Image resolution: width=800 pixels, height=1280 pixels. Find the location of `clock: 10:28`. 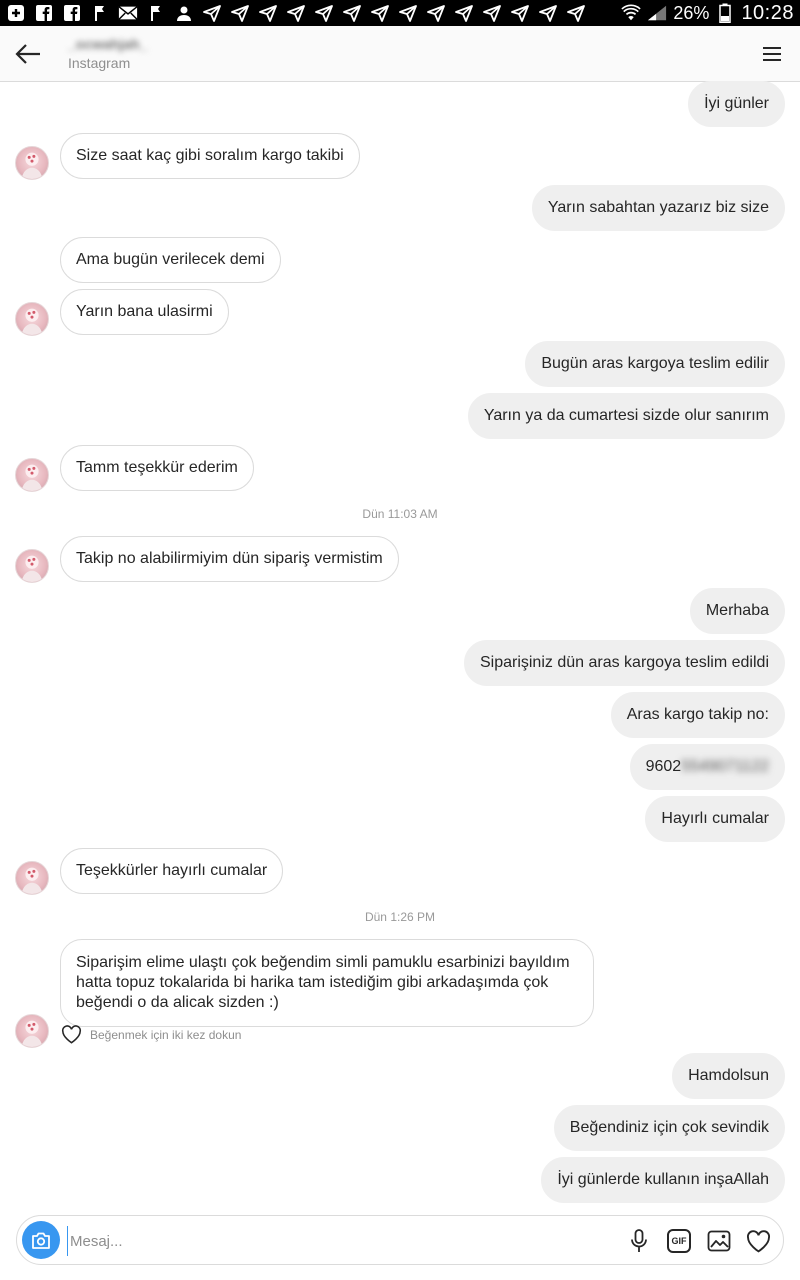

clock: 10:28 is located at coordinates (767, 12).